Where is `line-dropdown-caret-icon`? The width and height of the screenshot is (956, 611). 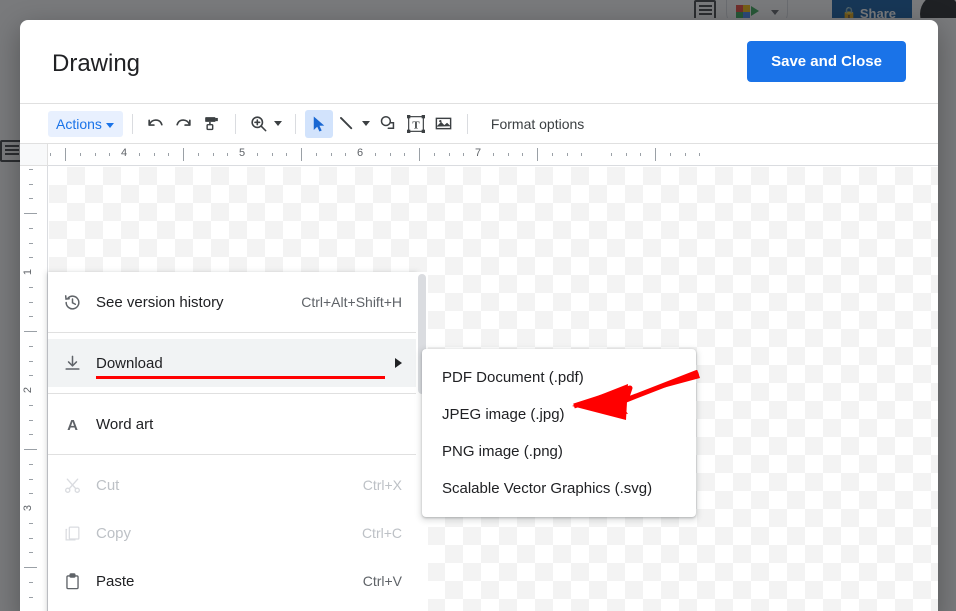
line-dropdown-caret-icon is located at coordinates (365, 123).